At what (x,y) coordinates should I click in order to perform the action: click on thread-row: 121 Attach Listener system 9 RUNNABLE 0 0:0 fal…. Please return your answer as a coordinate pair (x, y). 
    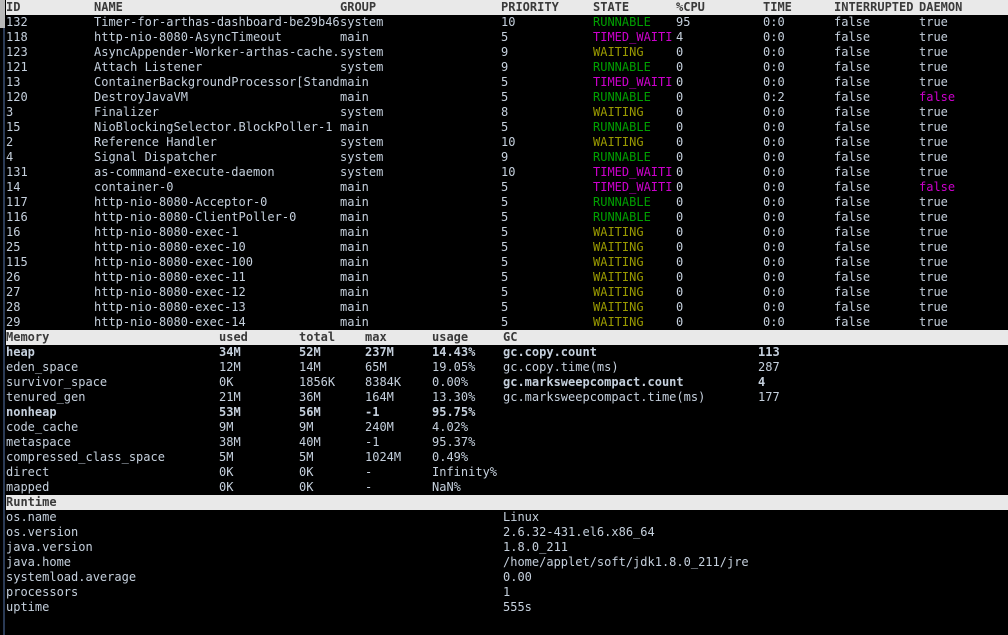
    Looking at the image, I should click on (507, 67).